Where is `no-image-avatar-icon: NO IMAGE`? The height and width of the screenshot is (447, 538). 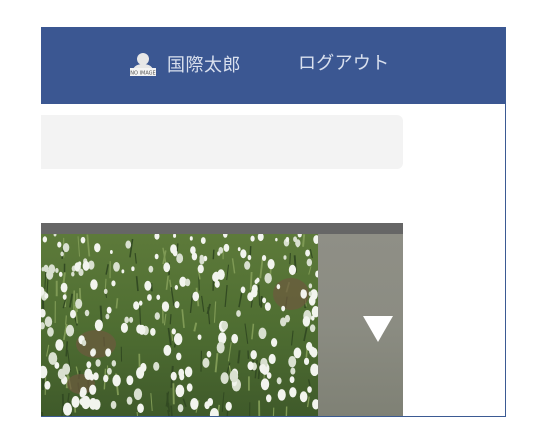
no-image-avatar-icon: NO IMAGE is located at coordinates (143, 64).